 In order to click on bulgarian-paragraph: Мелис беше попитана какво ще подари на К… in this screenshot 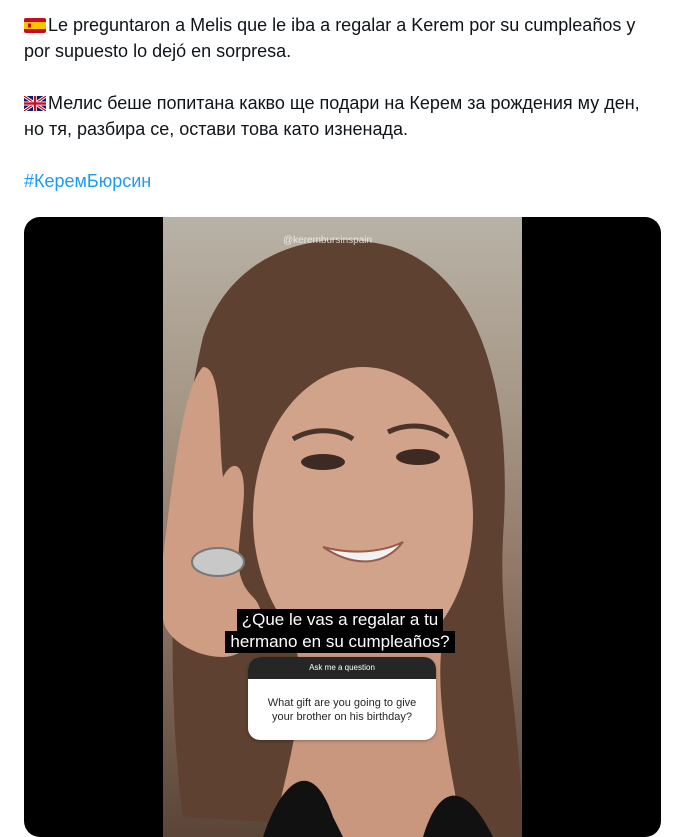, I will do `click(344, 116)`.